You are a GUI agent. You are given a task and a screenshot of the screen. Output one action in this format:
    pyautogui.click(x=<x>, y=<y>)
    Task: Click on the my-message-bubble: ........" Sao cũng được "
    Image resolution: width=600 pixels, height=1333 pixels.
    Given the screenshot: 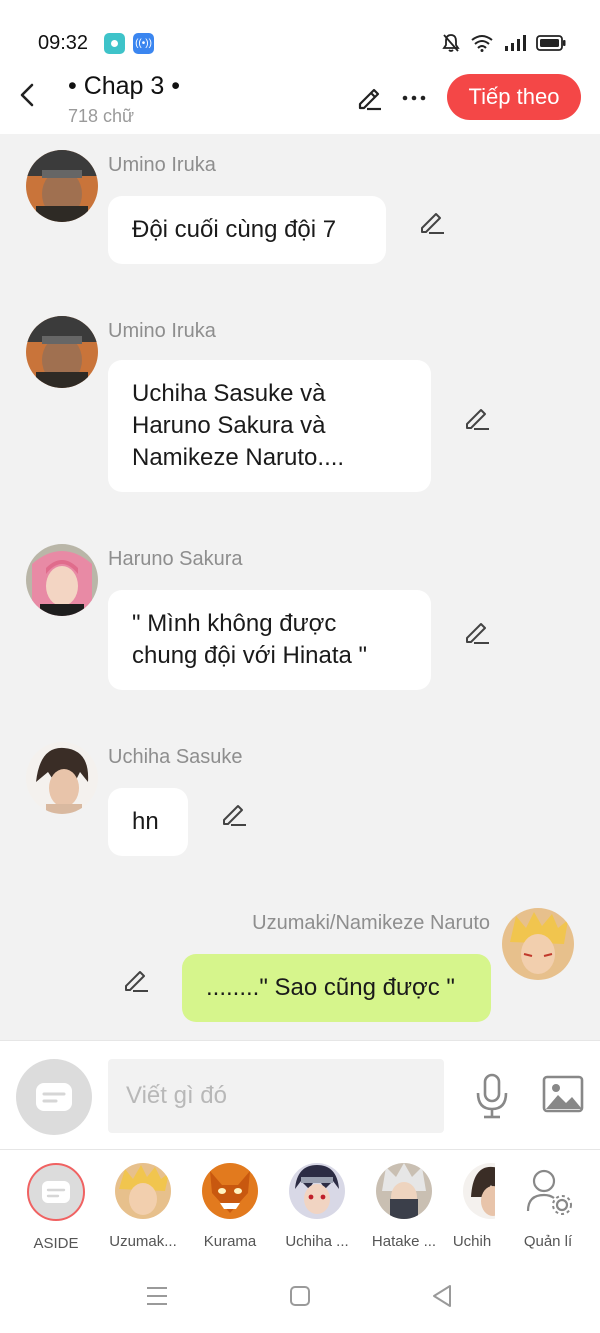 What is the action you would take?
    pyautogui.click(x=336, y=988)
    